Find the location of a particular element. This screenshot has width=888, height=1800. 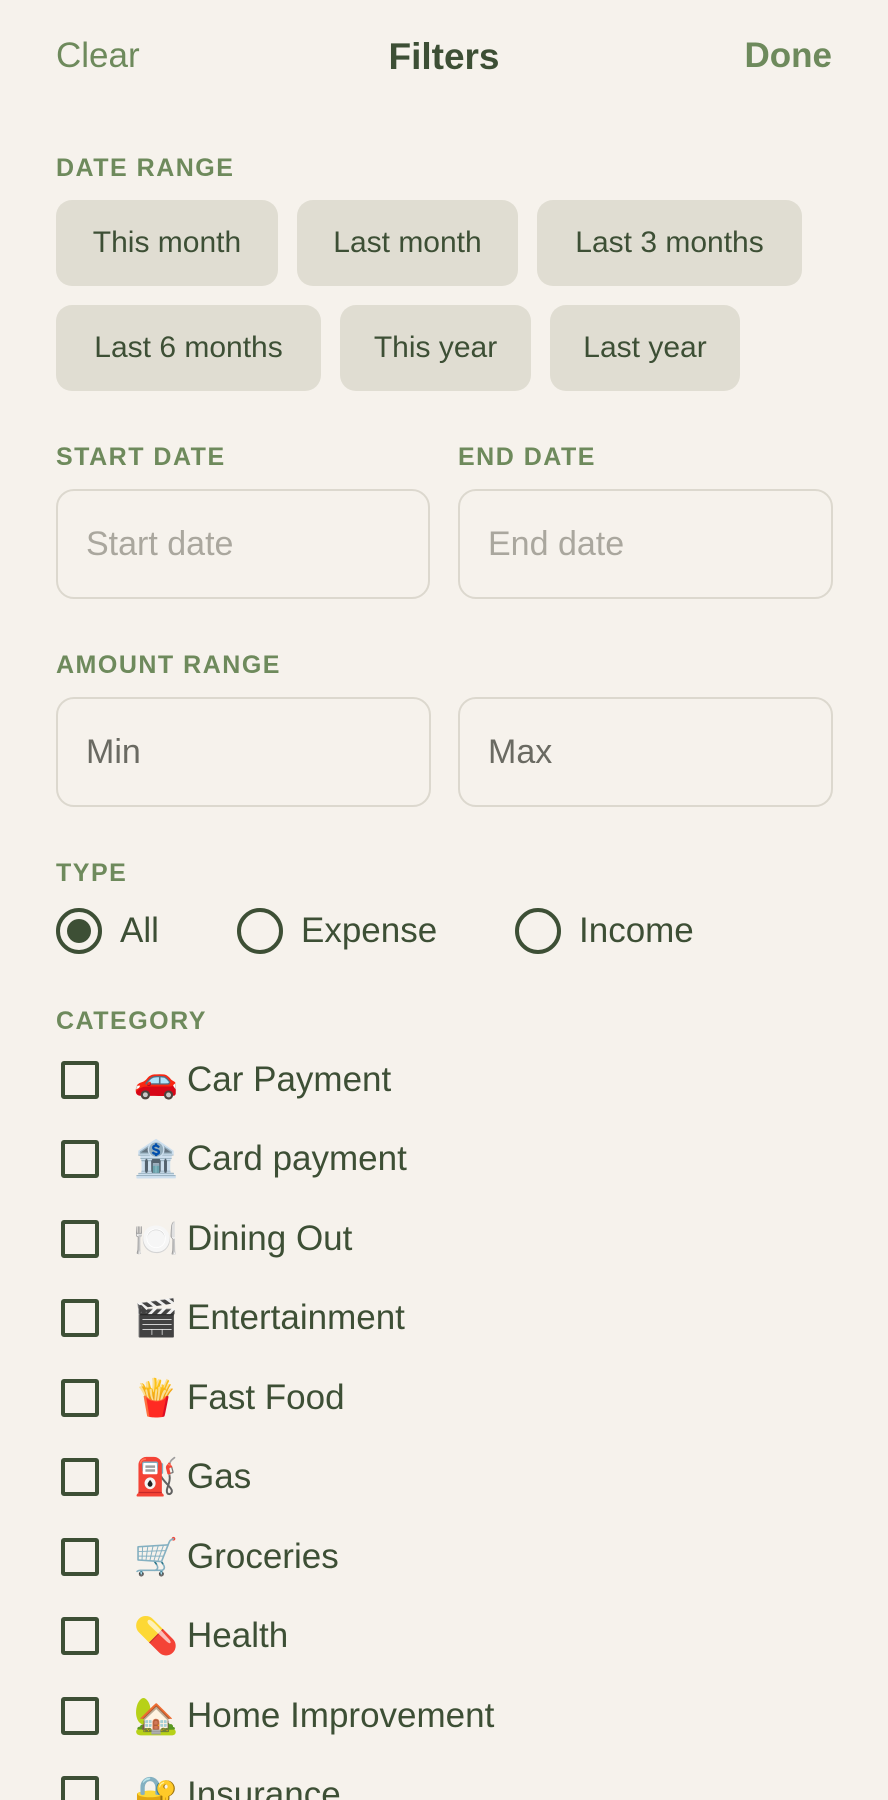

radio-label: Expense is located at coordinates (369, 930).